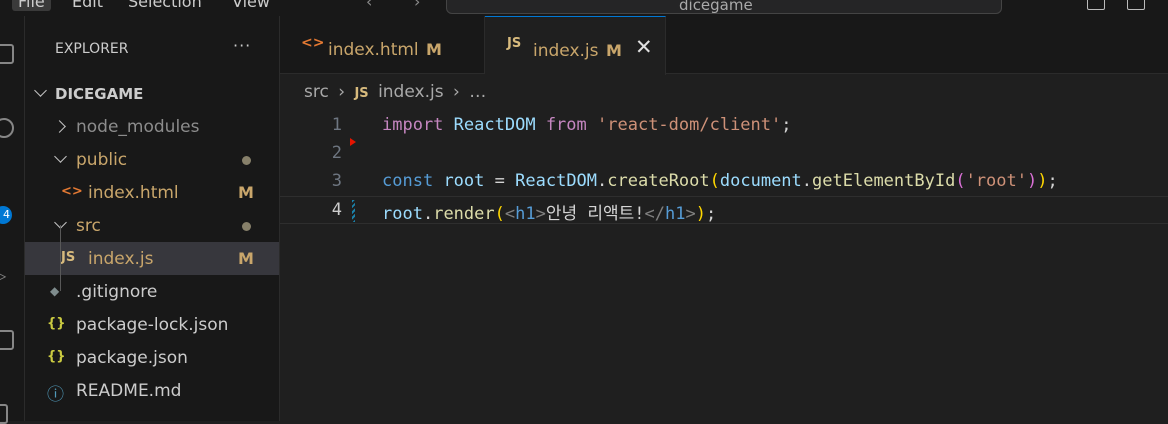  Describe the element at coordinates (152, 159) in the screenshot. I see `tree-item-public: public` at that location.